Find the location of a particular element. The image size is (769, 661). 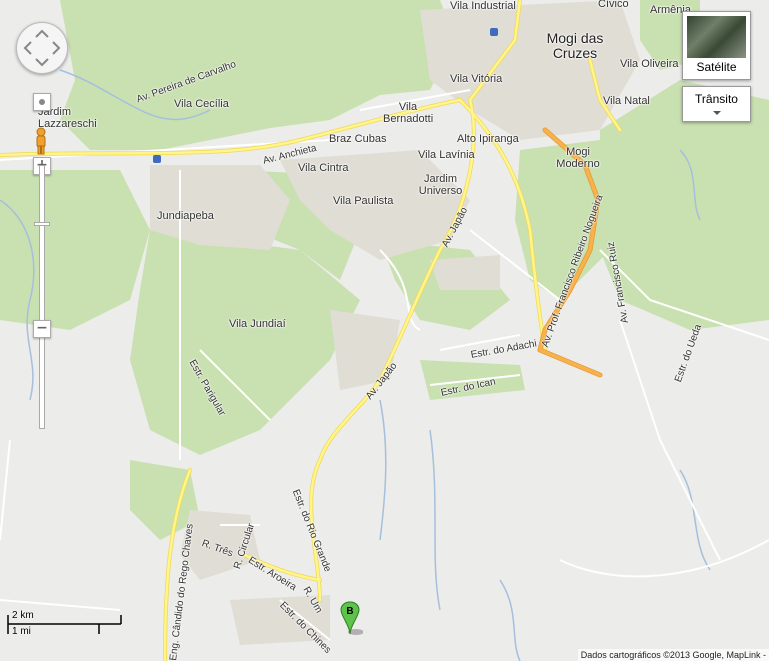

pegman-icon is located at coordinates (41, 141).